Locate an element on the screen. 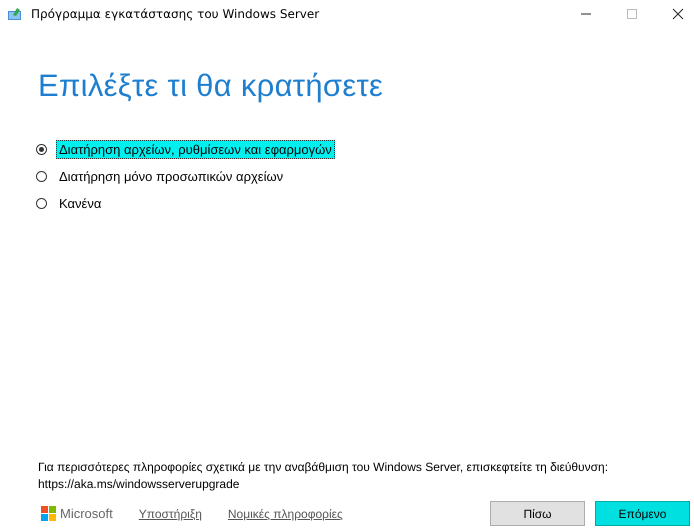 The height and width of the screenshot is (532, 694). back-button: Πίσω is located at coordinates (537, 513).